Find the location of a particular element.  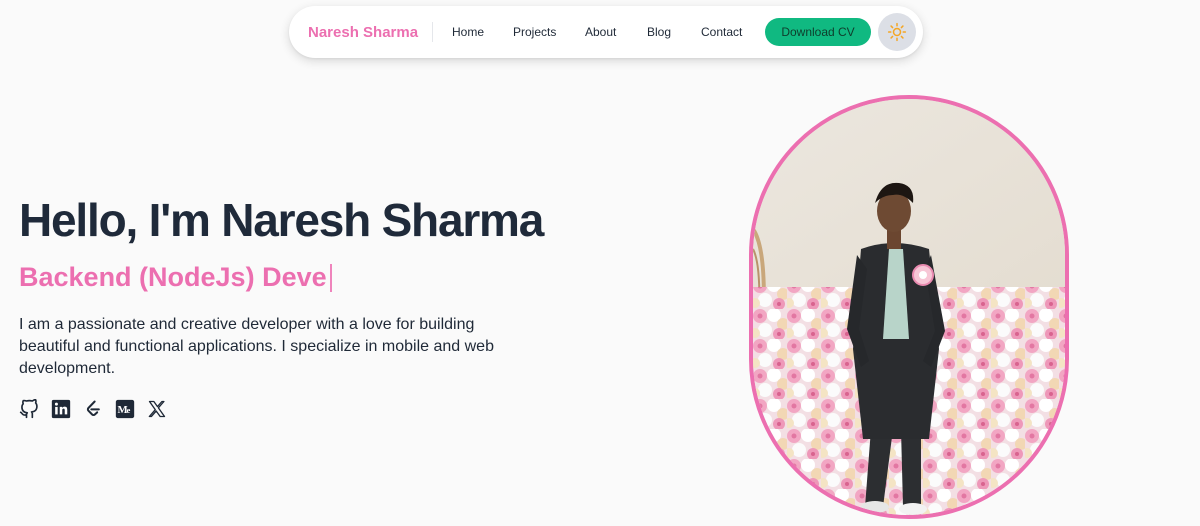

medium-link: M e is located at coordinates (125, 409).